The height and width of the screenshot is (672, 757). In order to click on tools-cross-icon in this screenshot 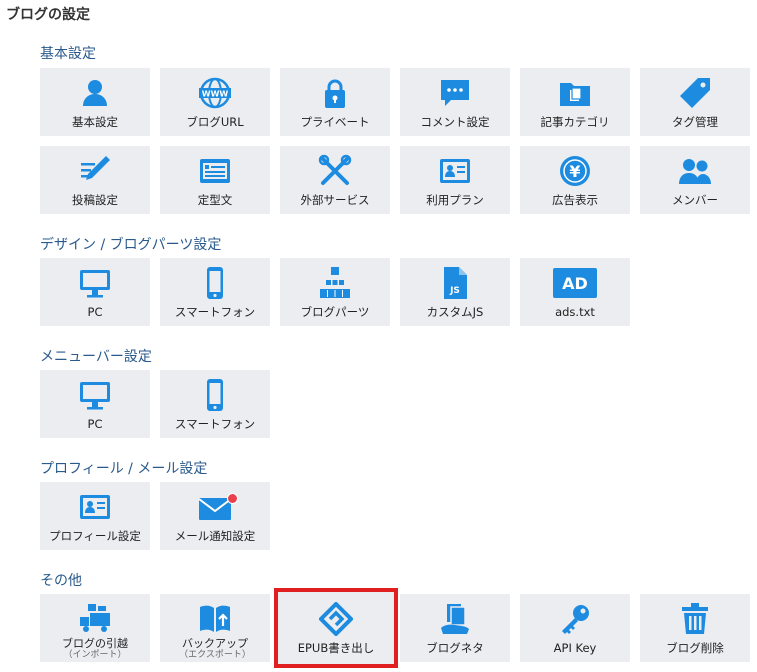, I will do `click(335, 171)`.